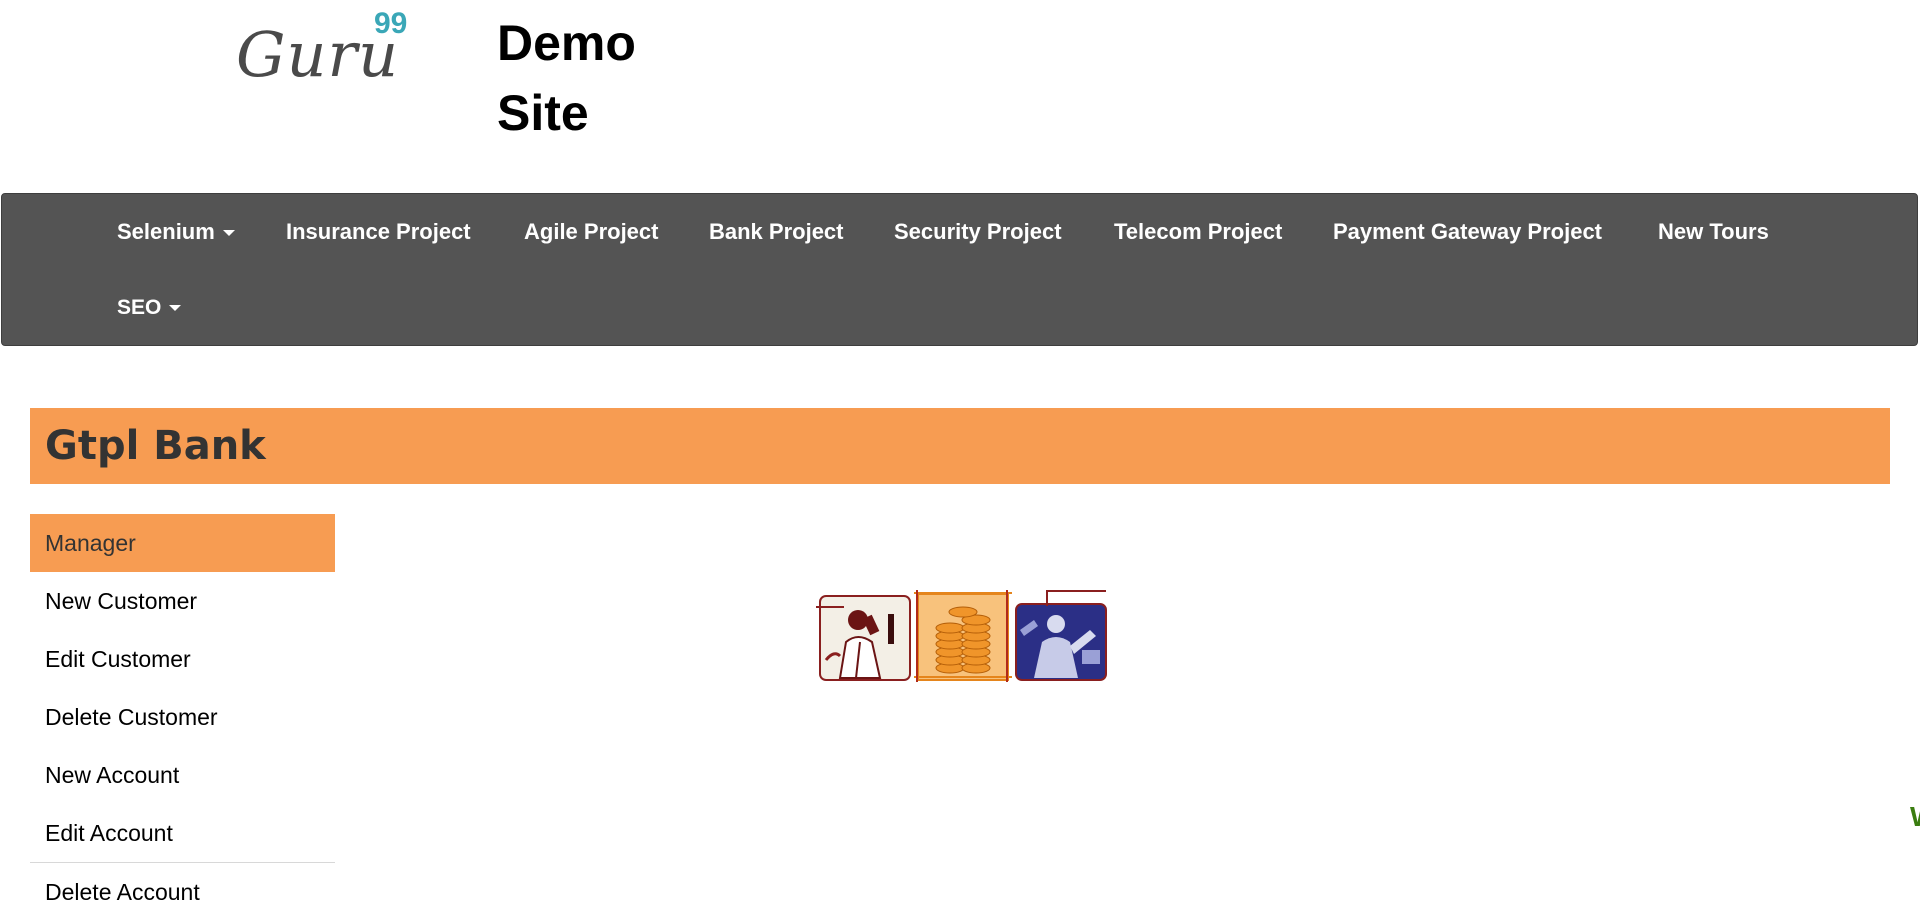  I want to click on menu-item-manager: Manager, so click(182, 543).